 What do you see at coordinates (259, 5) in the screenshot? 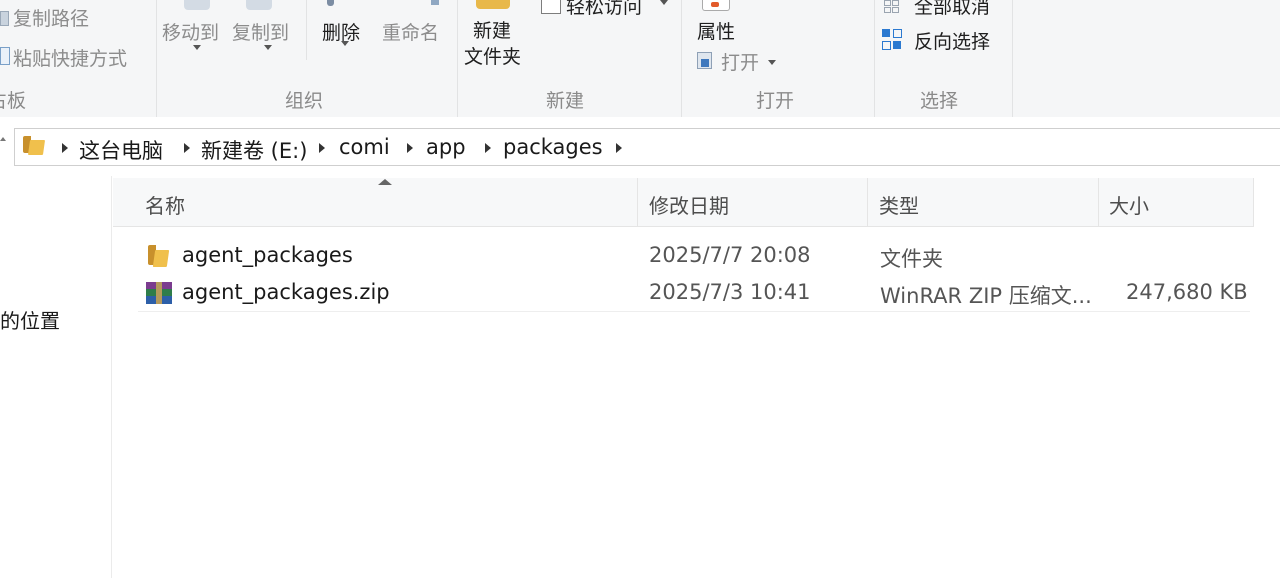
I see `copy-to-icon` at bounding box center [259, 5].